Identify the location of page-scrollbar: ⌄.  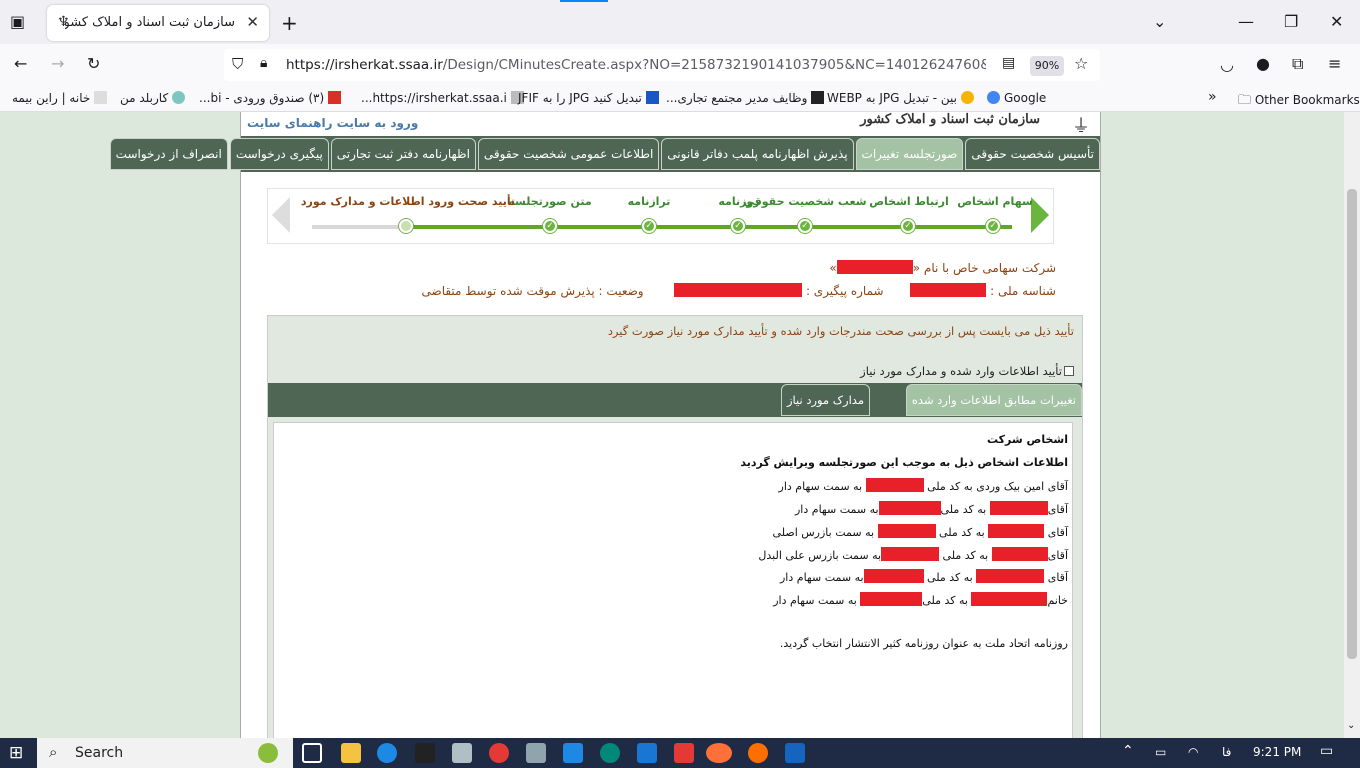
(1352, 425).